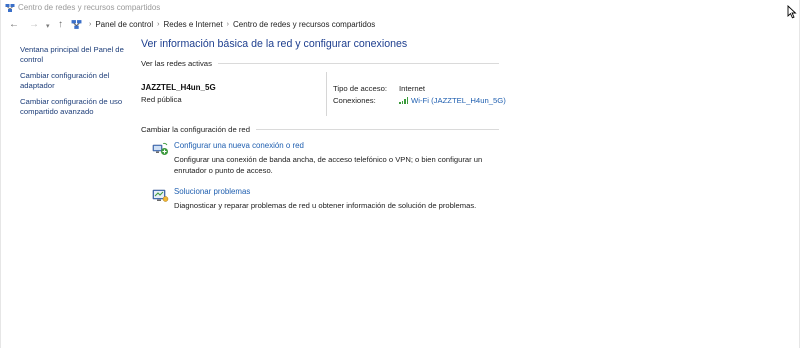  What do you see at coordinates (400, 8) in the screenshot?
I see `title-bar: Centro de redes y recursos compartidos` at bounding box center [400, 8].